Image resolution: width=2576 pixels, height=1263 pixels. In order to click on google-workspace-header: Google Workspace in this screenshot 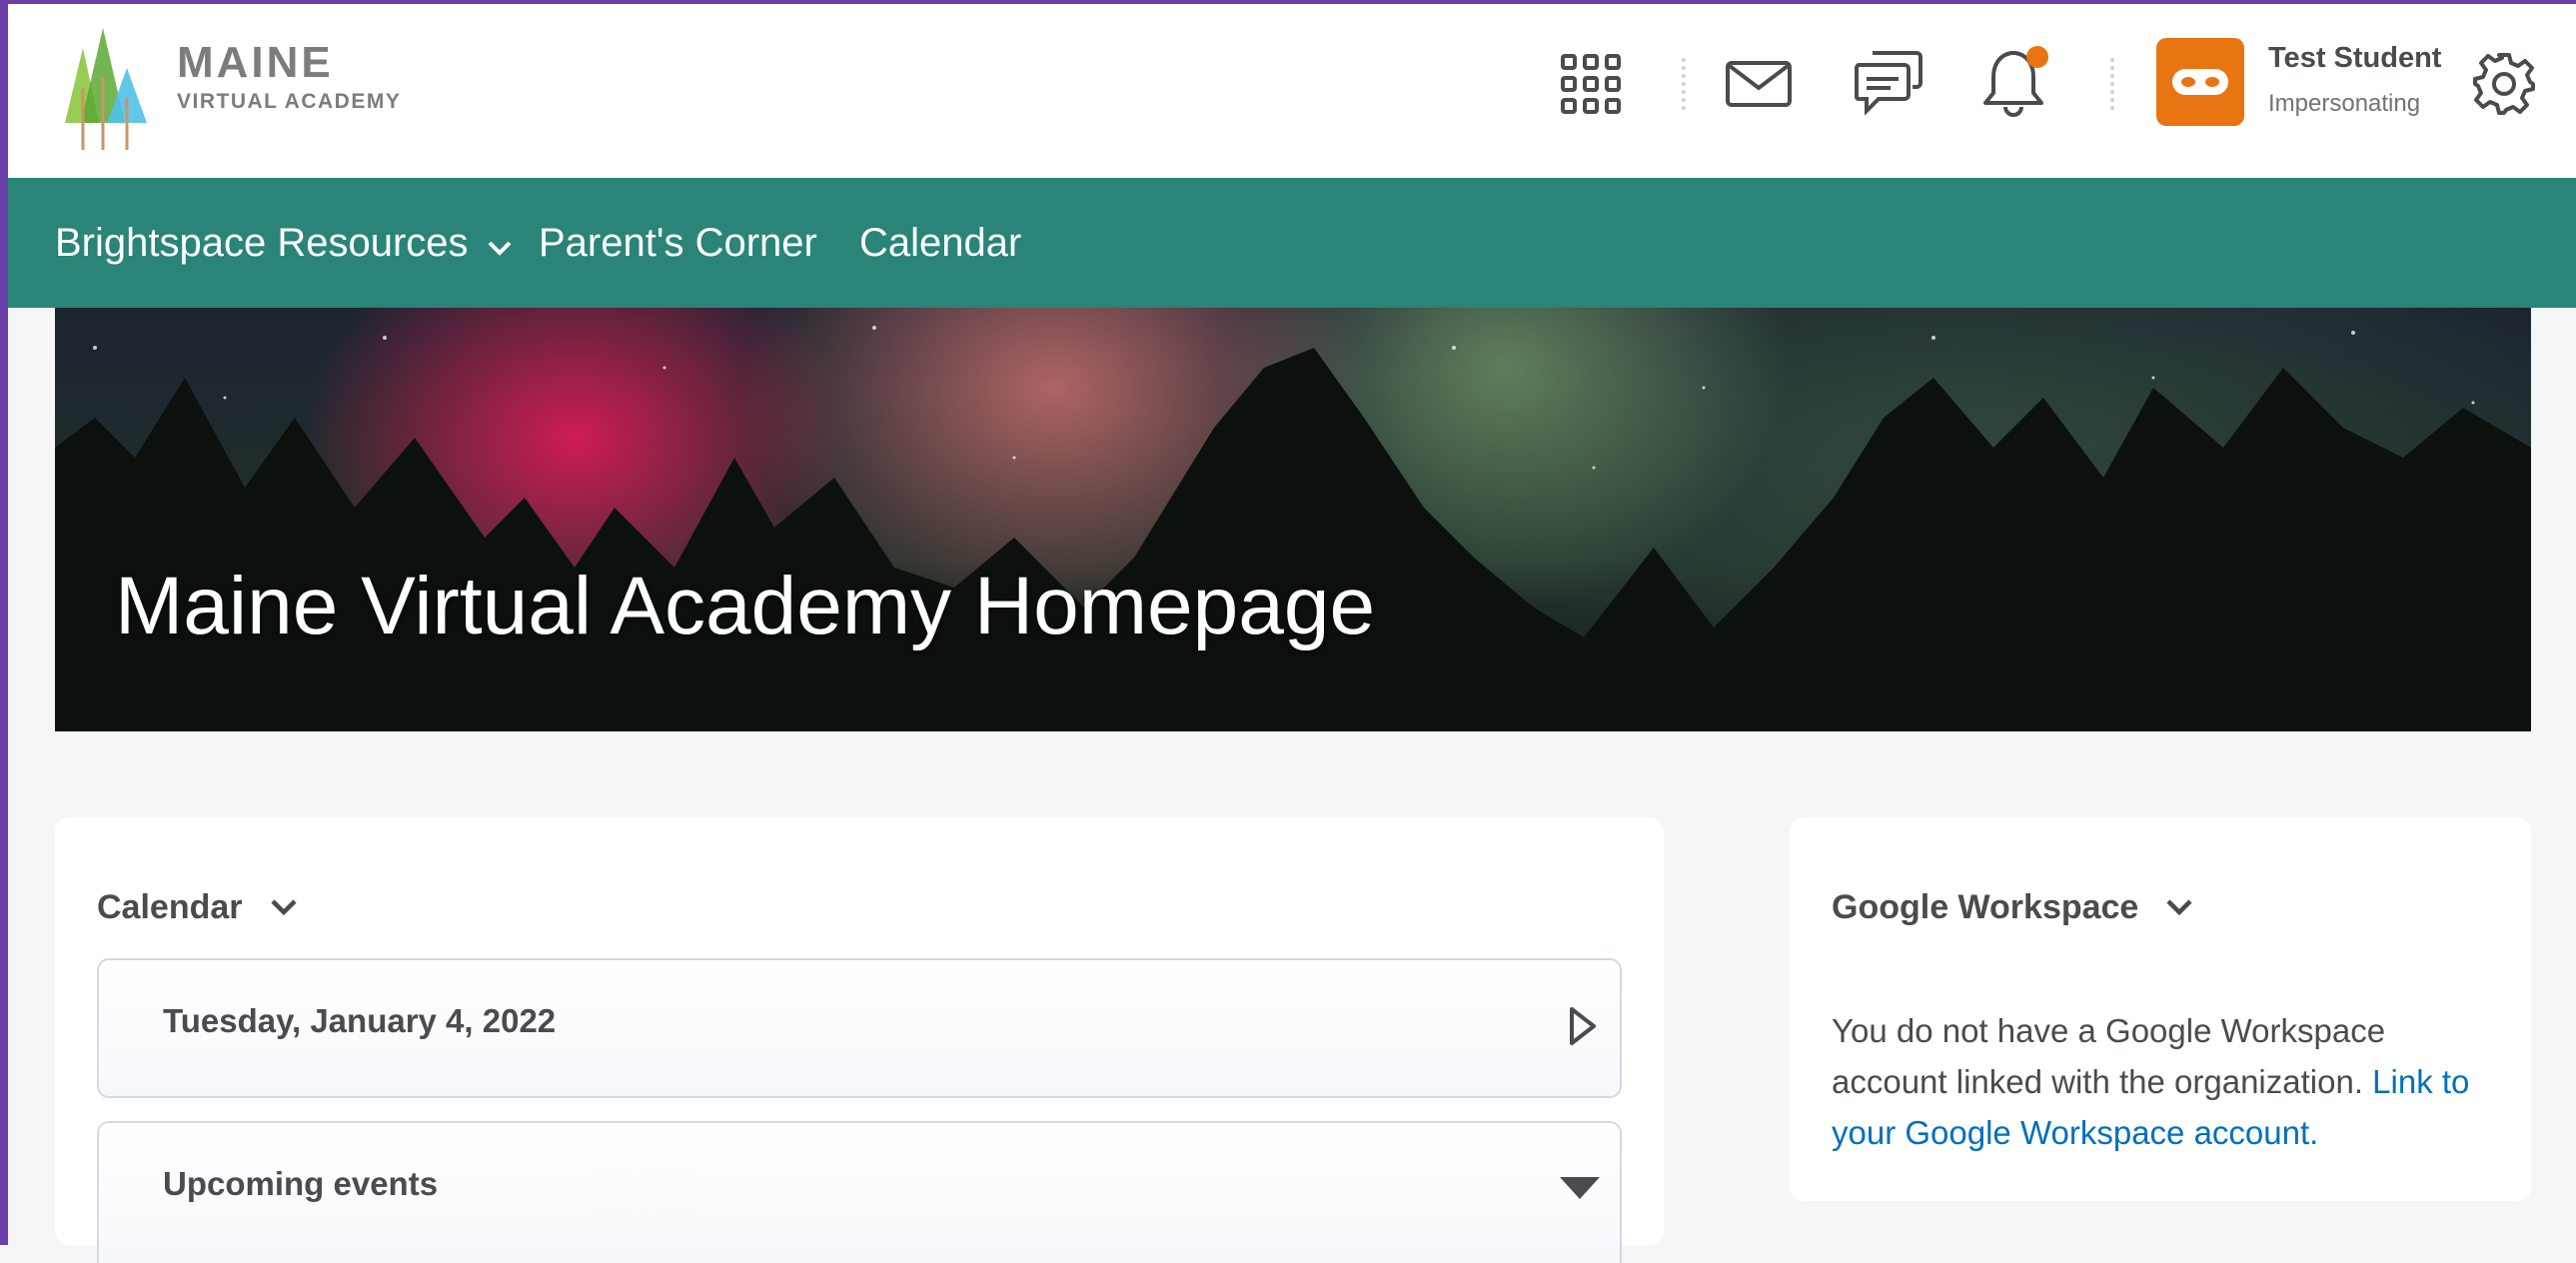, I will do `click(2013, 907)`.